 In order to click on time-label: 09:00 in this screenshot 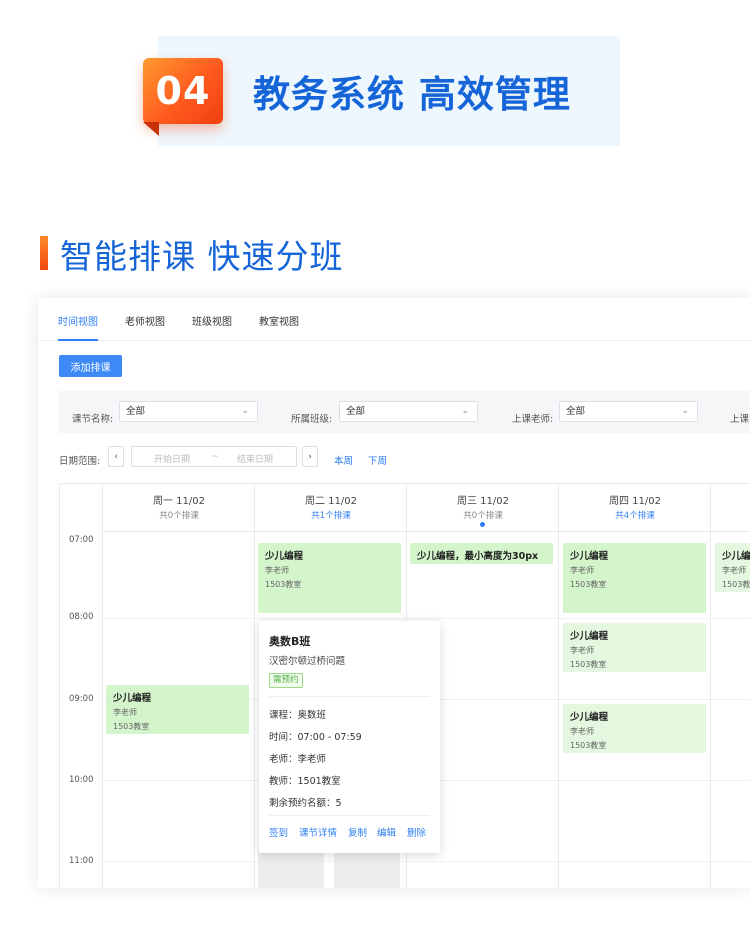, I will do `click(81, 699)`.